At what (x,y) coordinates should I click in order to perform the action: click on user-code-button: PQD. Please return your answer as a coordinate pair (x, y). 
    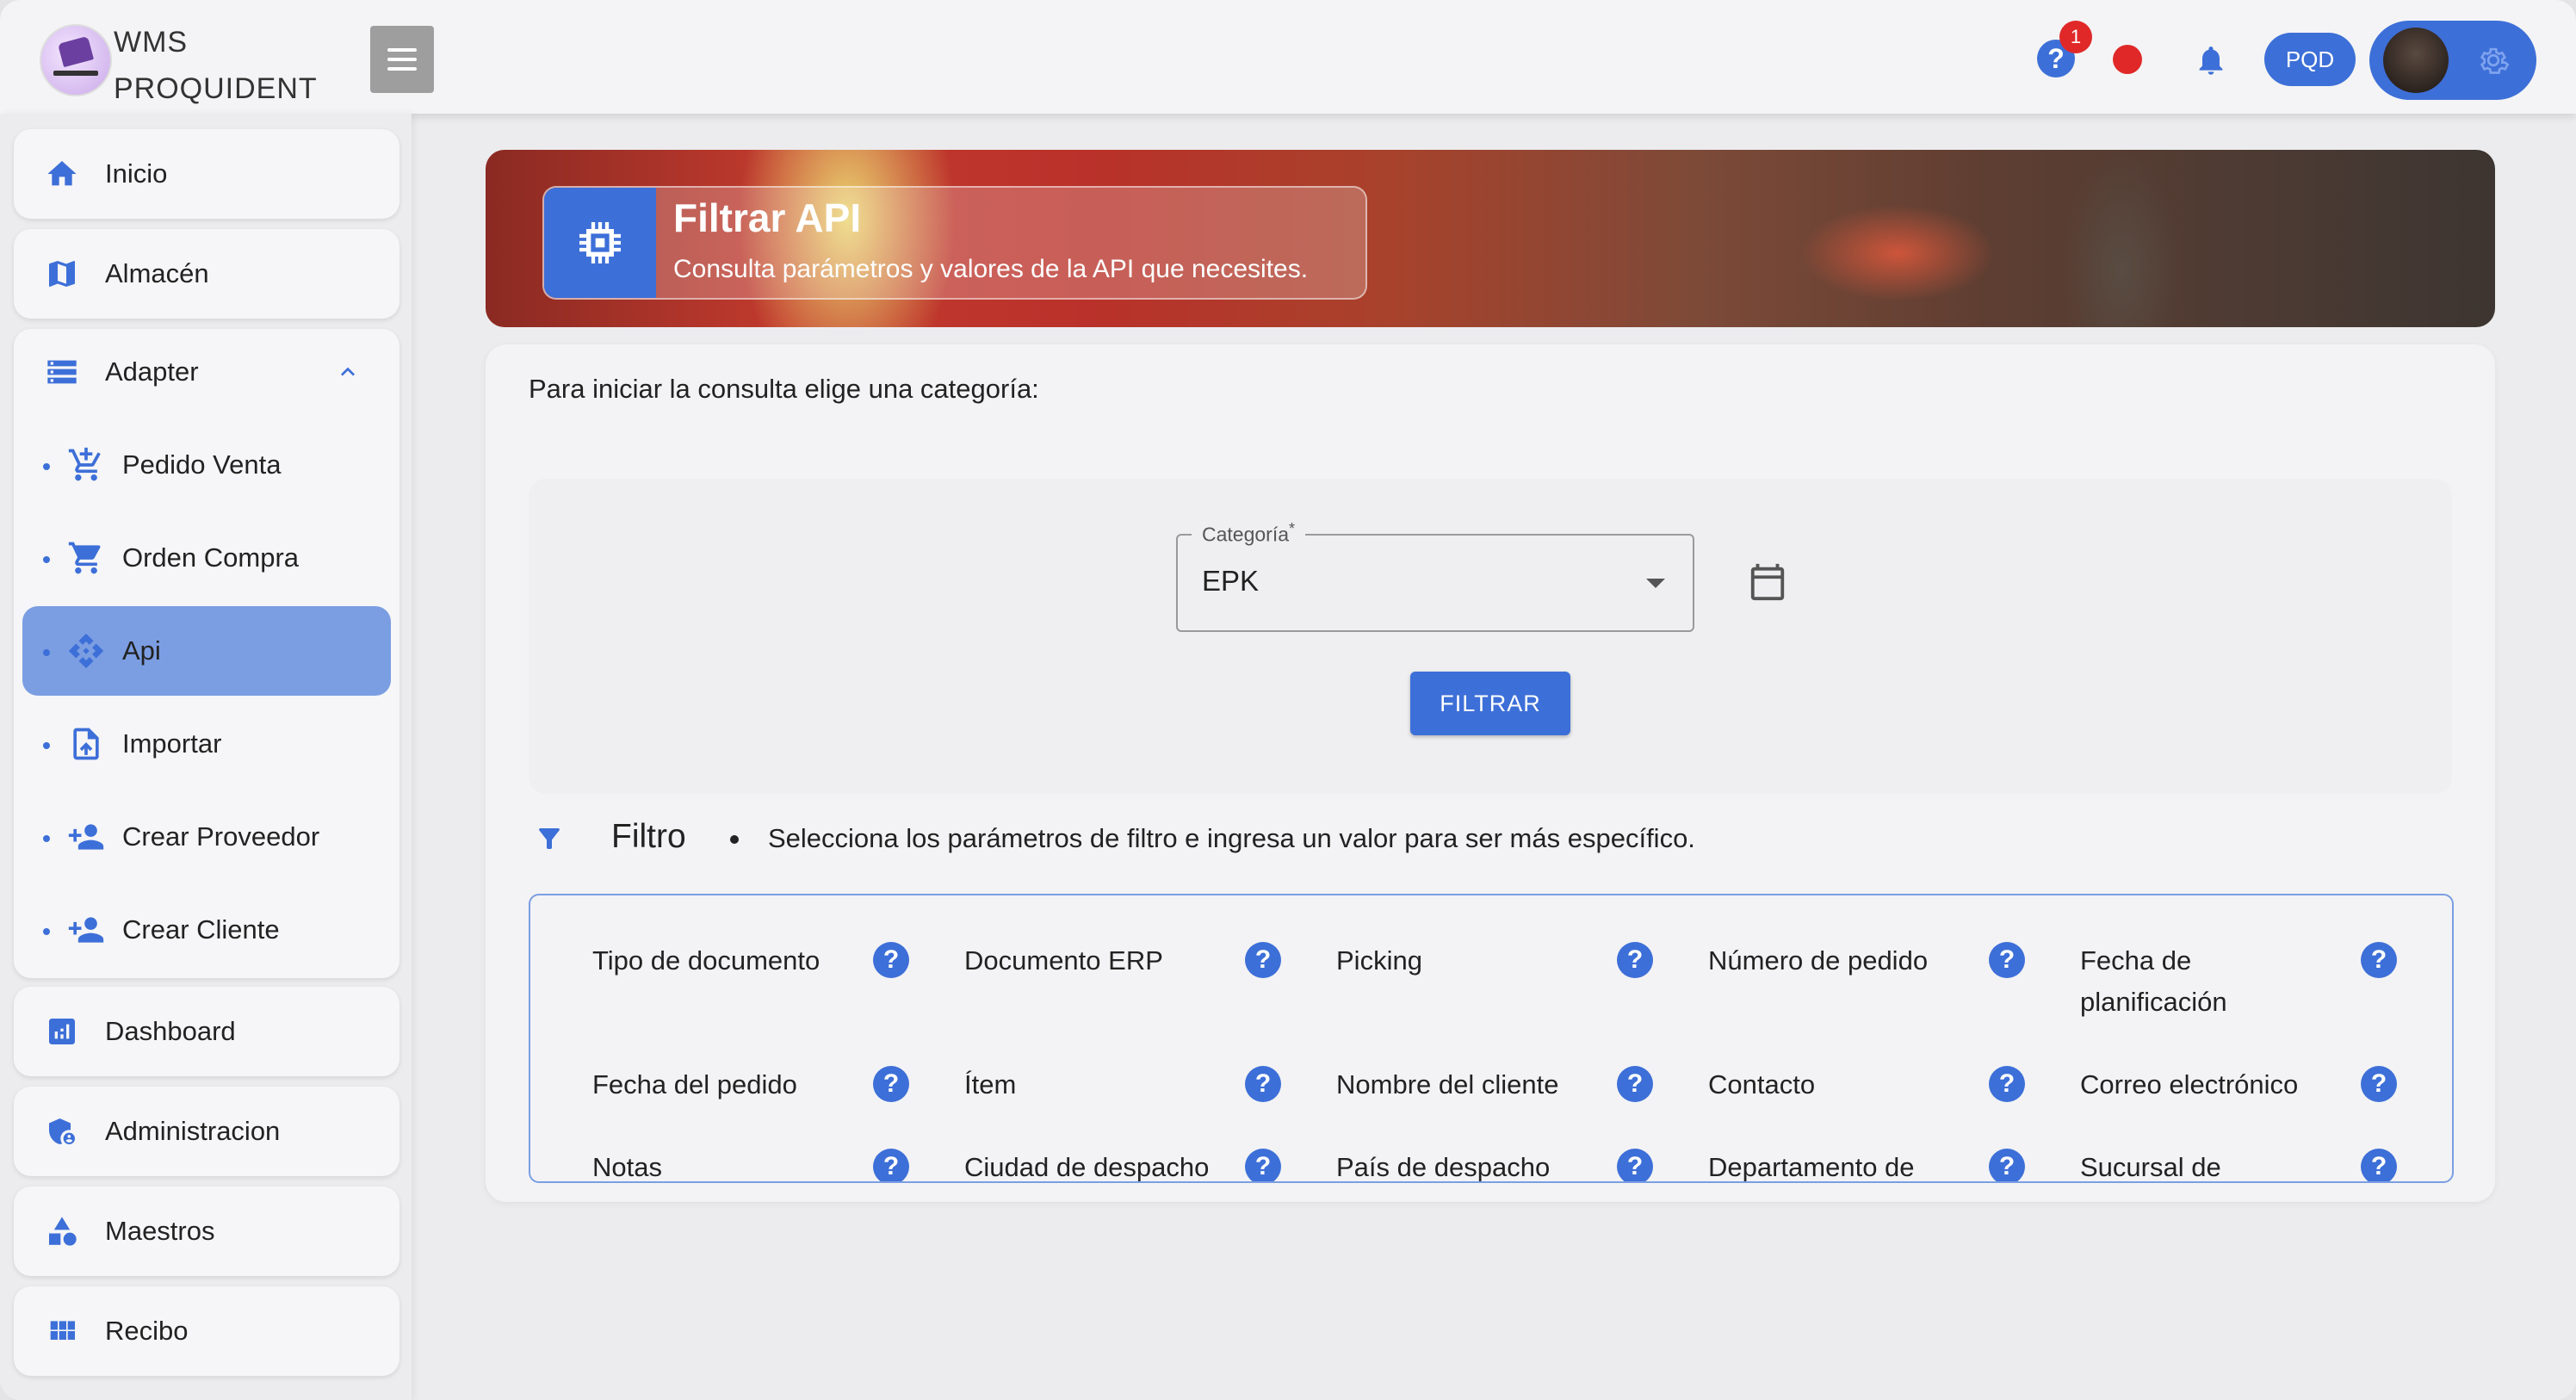
    Looking at the image, I should click on (2310, 59).